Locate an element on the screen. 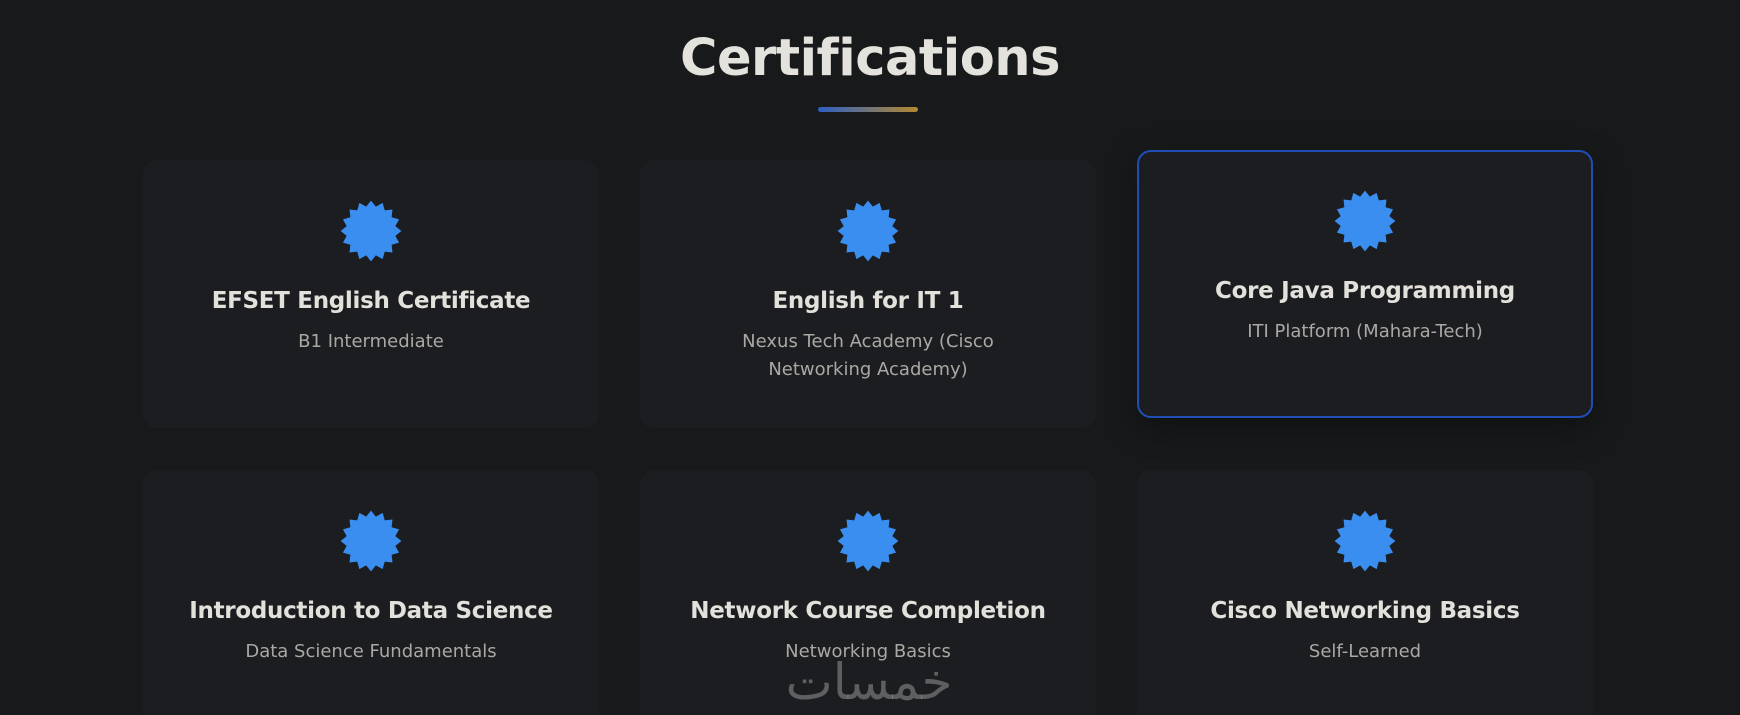 Image resolution: width=1740 pixels, height=715 pixels. certification-card: Cisco Networking Basics Self-Learned is located at coordinates (1365, 592).